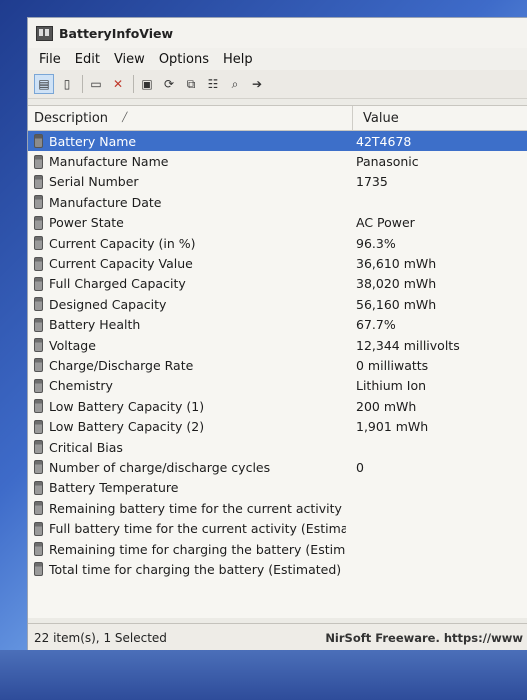 The image size is (527, 700). I want to click on table-row: Current Capacity (in %) 96.3%, so click(277, 243).